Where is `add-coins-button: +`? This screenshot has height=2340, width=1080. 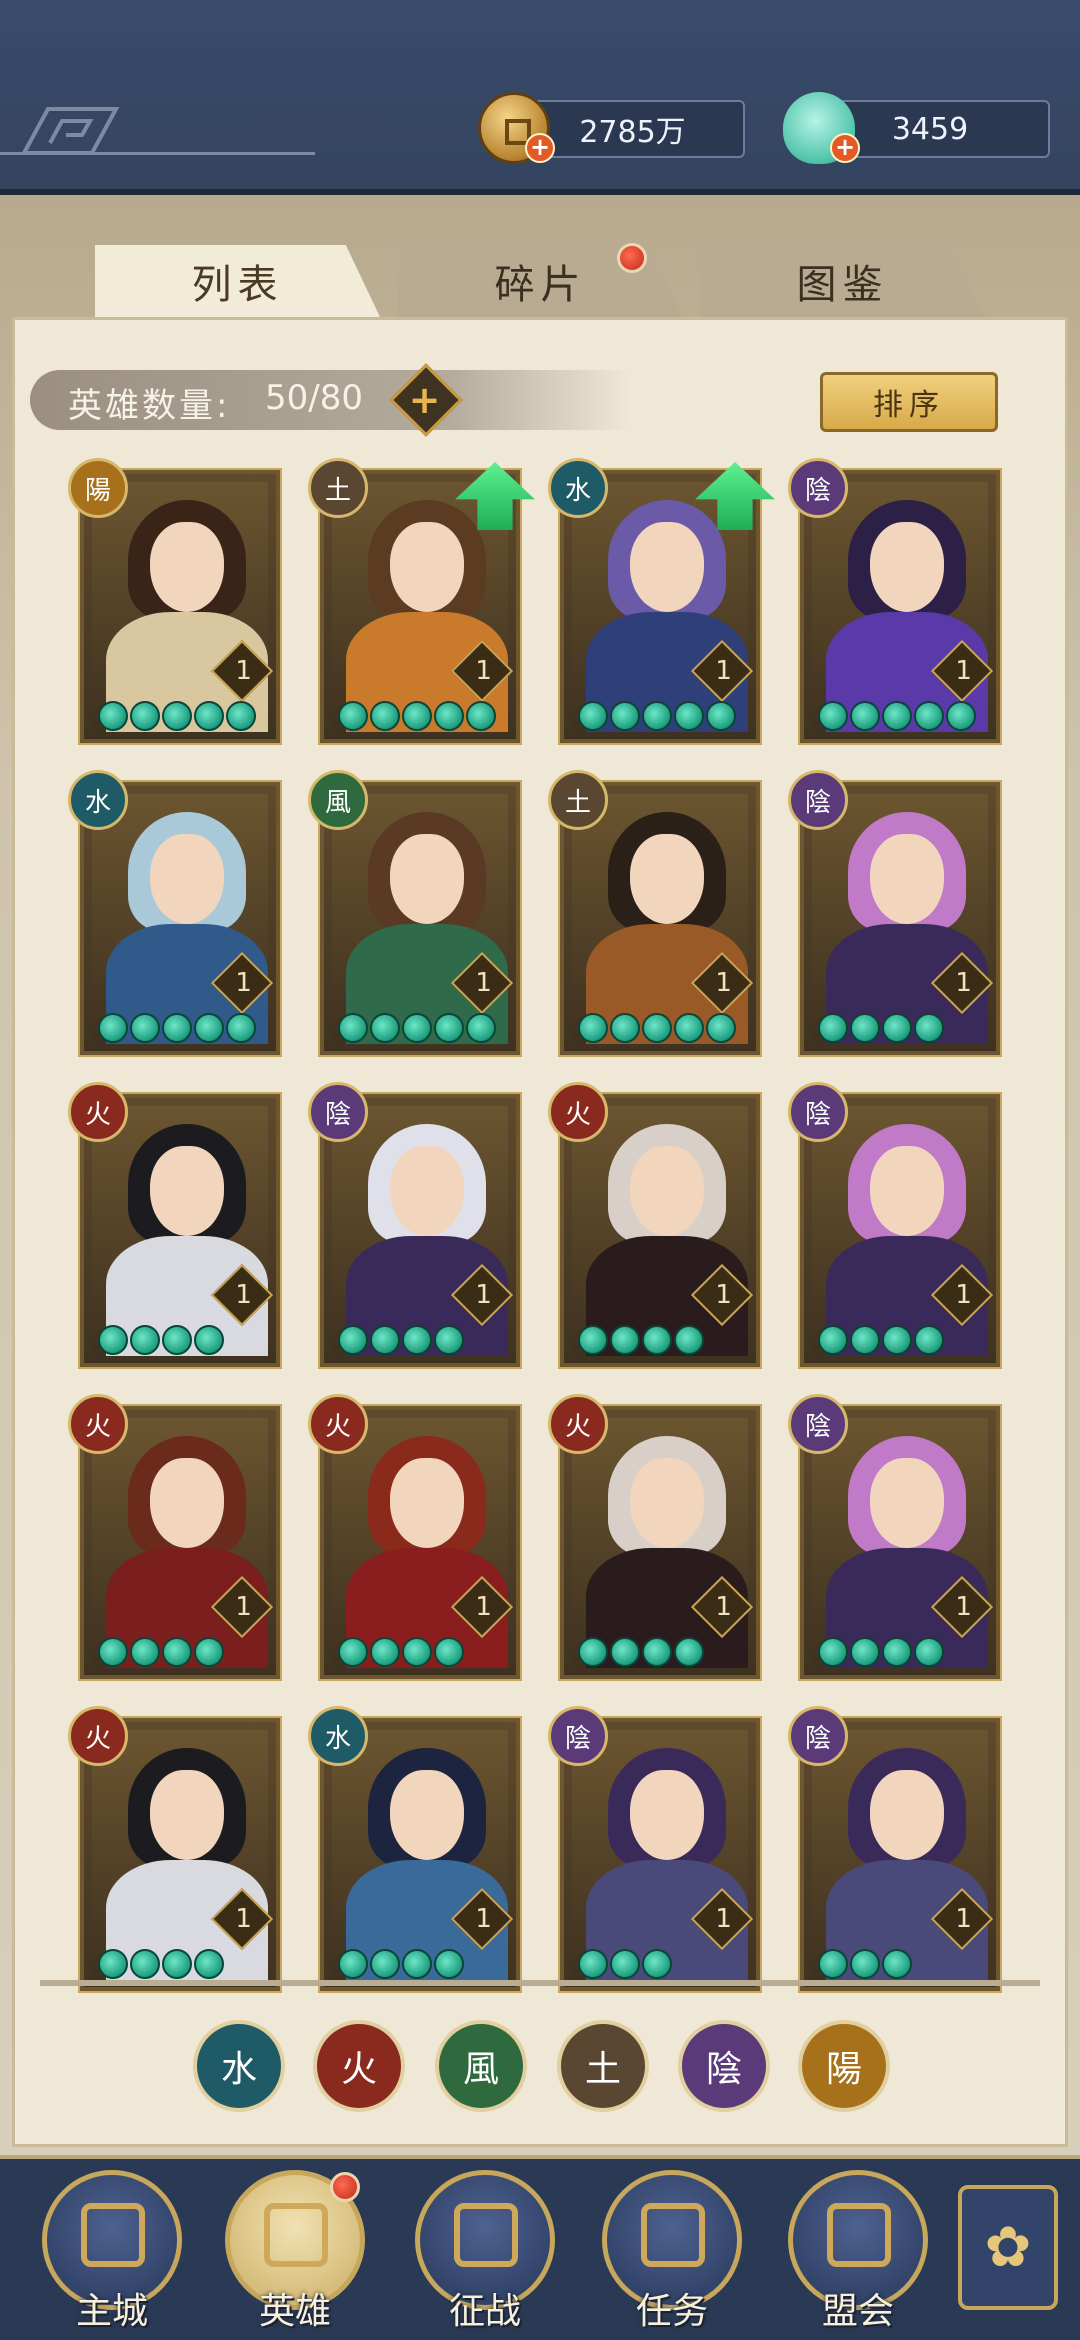
add-coins-button: + is located at coordinates (540, 148).